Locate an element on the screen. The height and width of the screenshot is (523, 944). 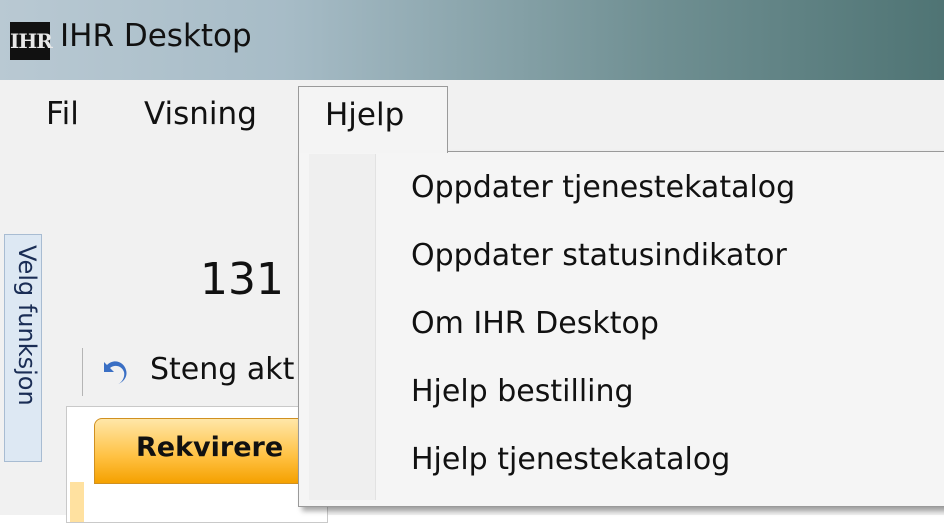
menuitem-hjelp-tjenestekatalog: Hjelp tjenestekatalog is located at coordinates (570, 459).